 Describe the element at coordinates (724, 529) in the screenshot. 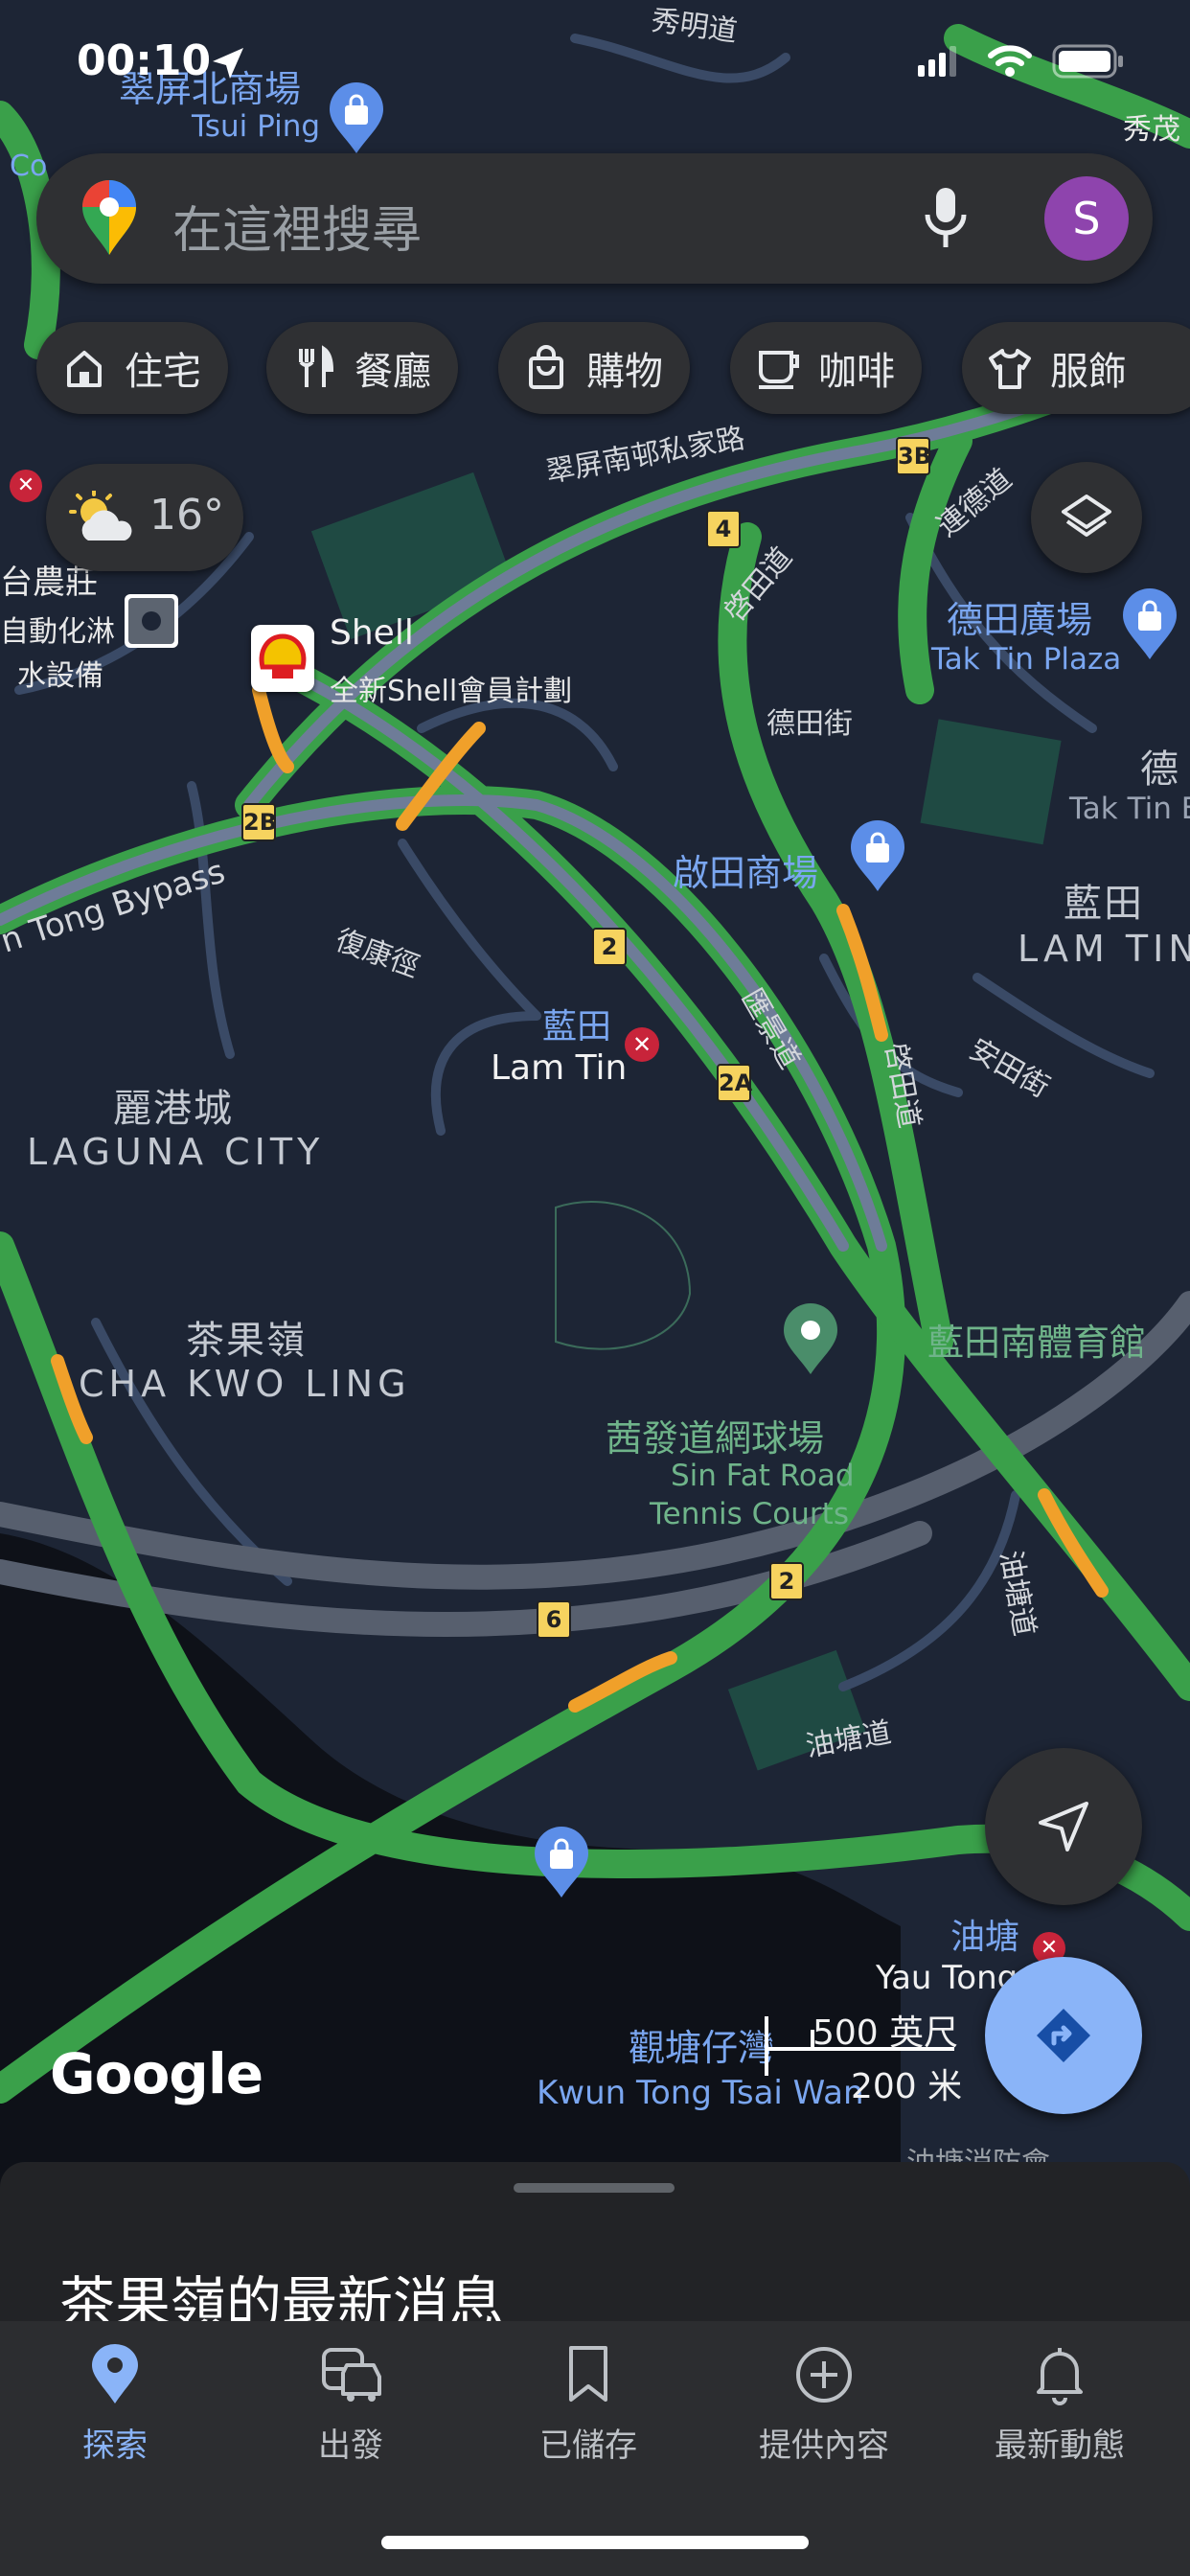

I see `route-shield: 4` at that location.